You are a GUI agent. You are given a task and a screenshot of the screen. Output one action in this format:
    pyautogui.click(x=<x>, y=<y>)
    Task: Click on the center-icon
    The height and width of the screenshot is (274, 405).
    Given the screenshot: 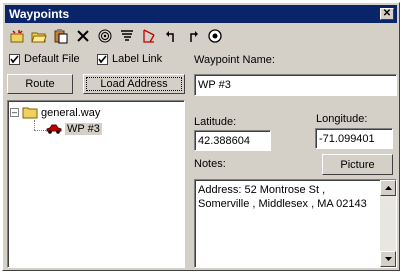 What is the action you would take?
    pyautogui.click(x=215, y=36)
    